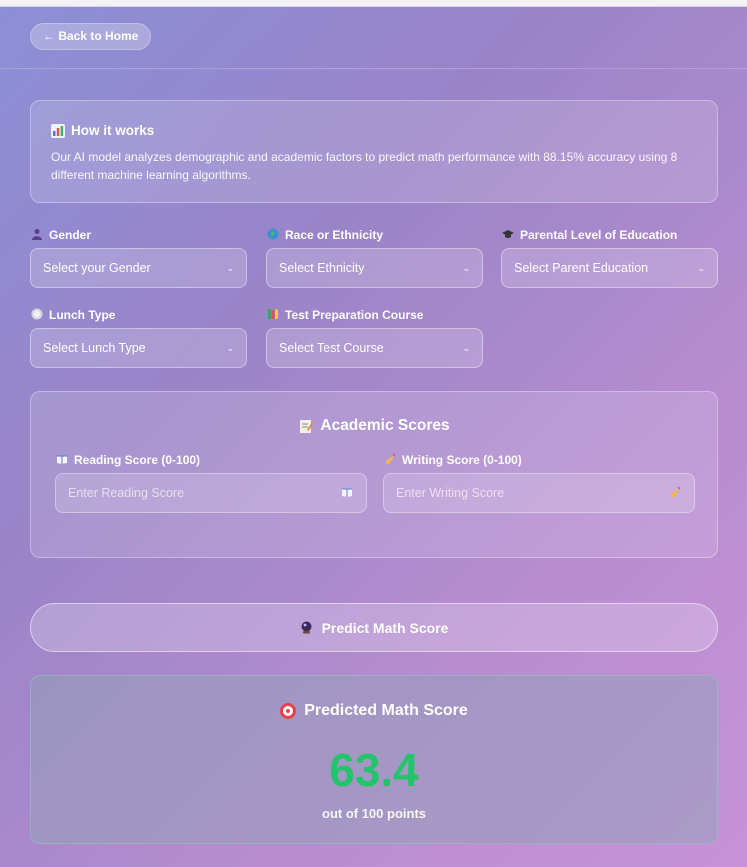 The width and height of the screenshot is (747, 867). Describe the element at coordinates (385, 425) in the screenshot. I see `academic-scores-title: Academic Scores` at that location.